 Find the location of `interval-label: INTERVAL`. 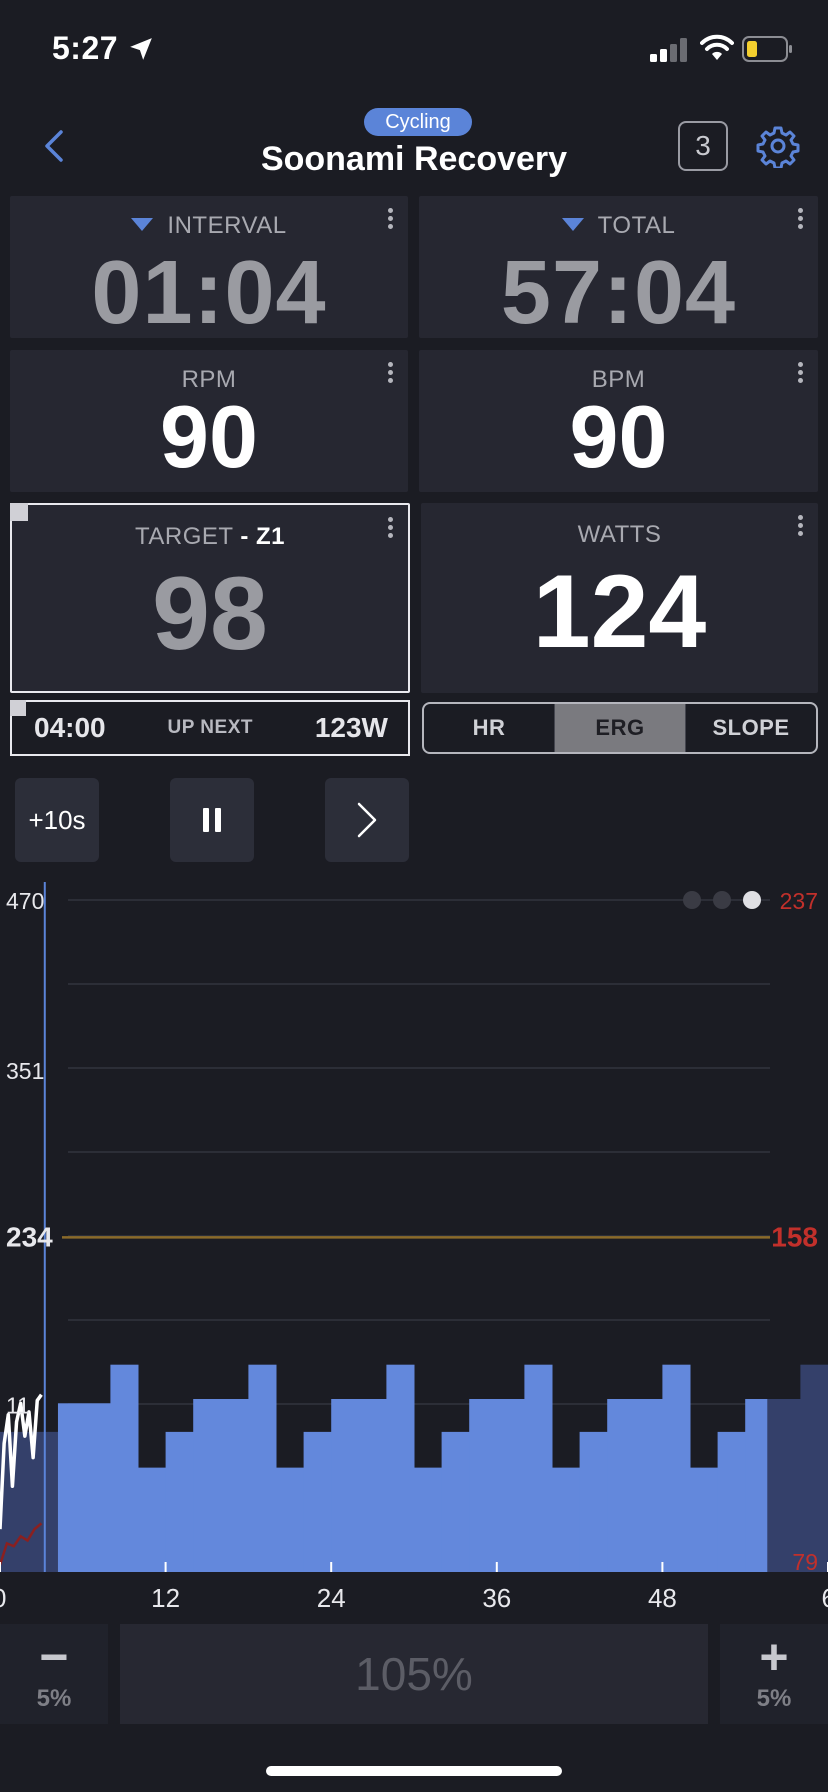

interval-label: INTERVAL is located at coordinates (227, 225).